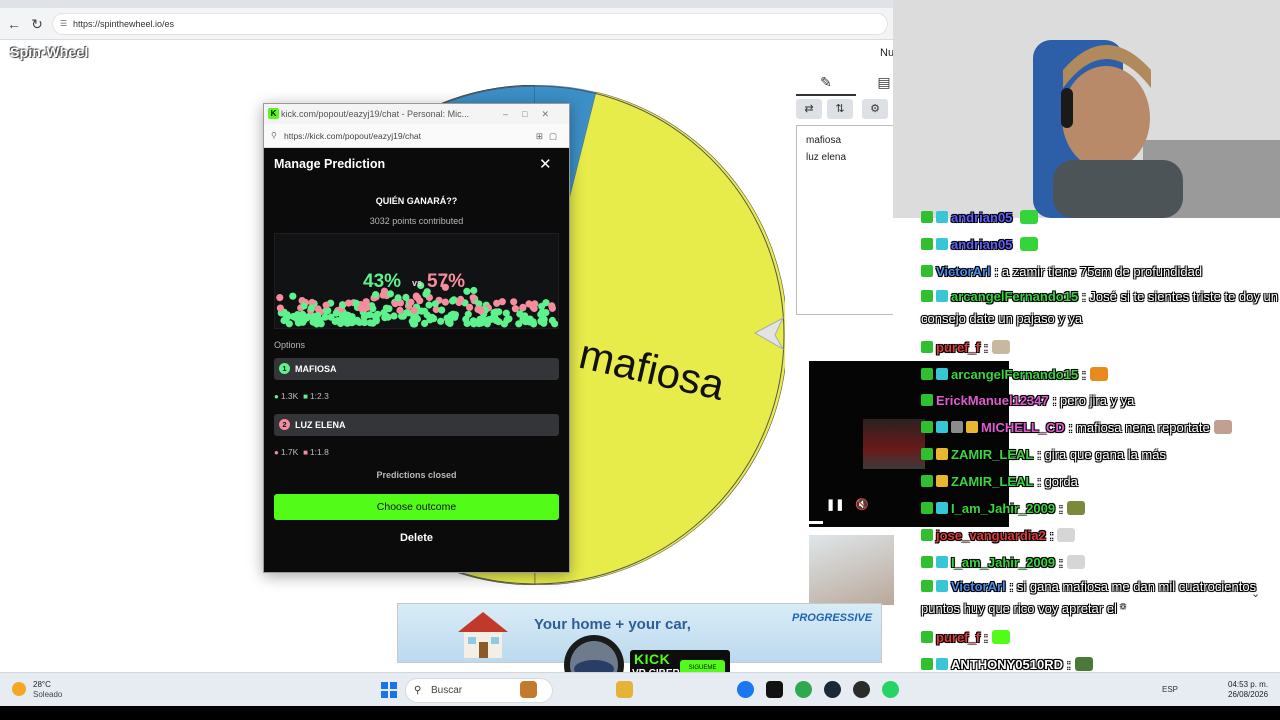 The width and height of the screenshot is (1280, 720). I want to click on window-controls: –□✕, so click(533, 114).